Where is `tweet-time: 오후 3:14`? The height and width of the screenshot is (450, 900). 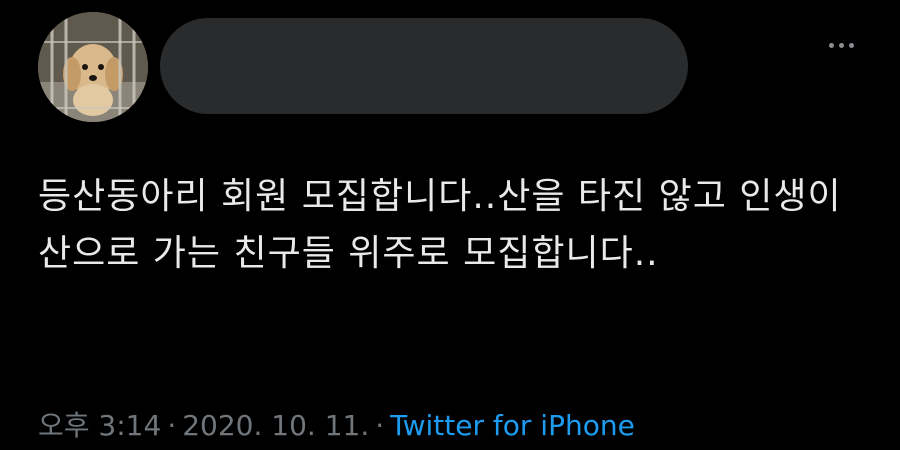 tweet-time: 오후 3:14 is located at coordinates (99, 425).